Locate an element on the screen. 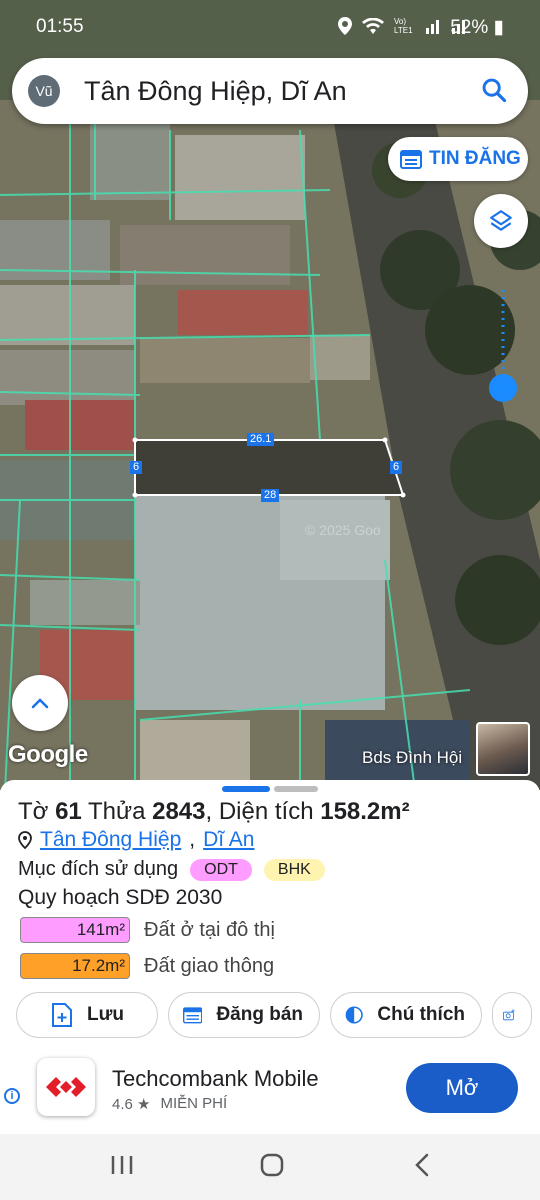  plan-row-residential: 141m² Đất ở tại đô thị is located at coordinates (147, 930).